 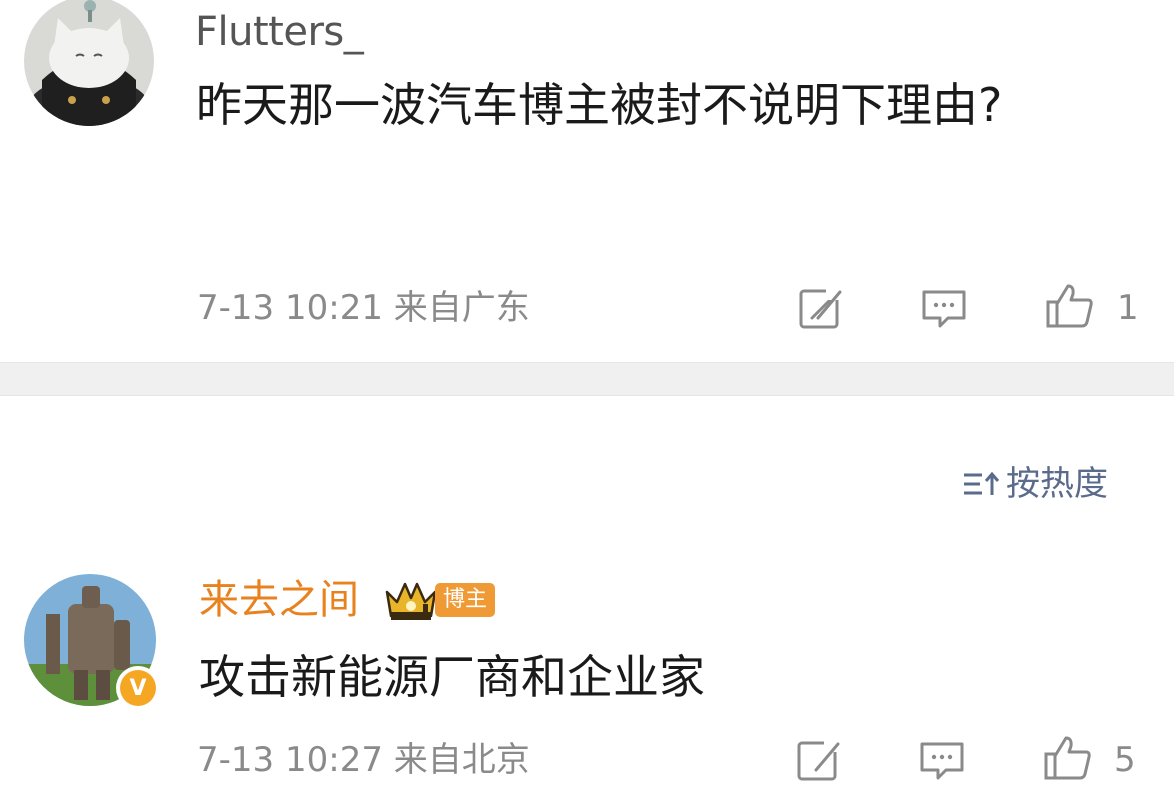 I want to click on avatar: V, so click(x=92, y=642).